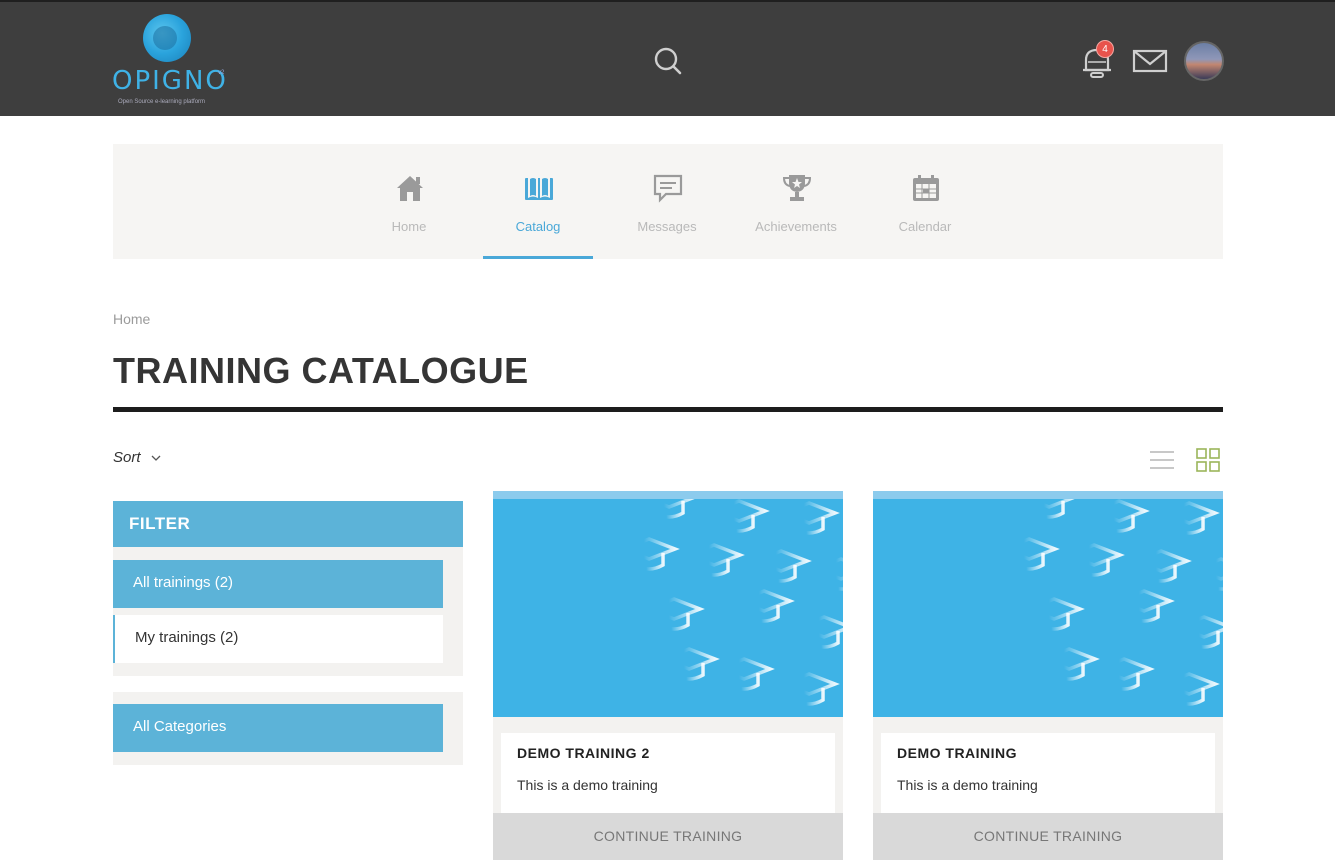  Describe the element at coordinates (162, 102) in the screenshot. I see `logo-tagline: Open Source e-learning platform` at that location.